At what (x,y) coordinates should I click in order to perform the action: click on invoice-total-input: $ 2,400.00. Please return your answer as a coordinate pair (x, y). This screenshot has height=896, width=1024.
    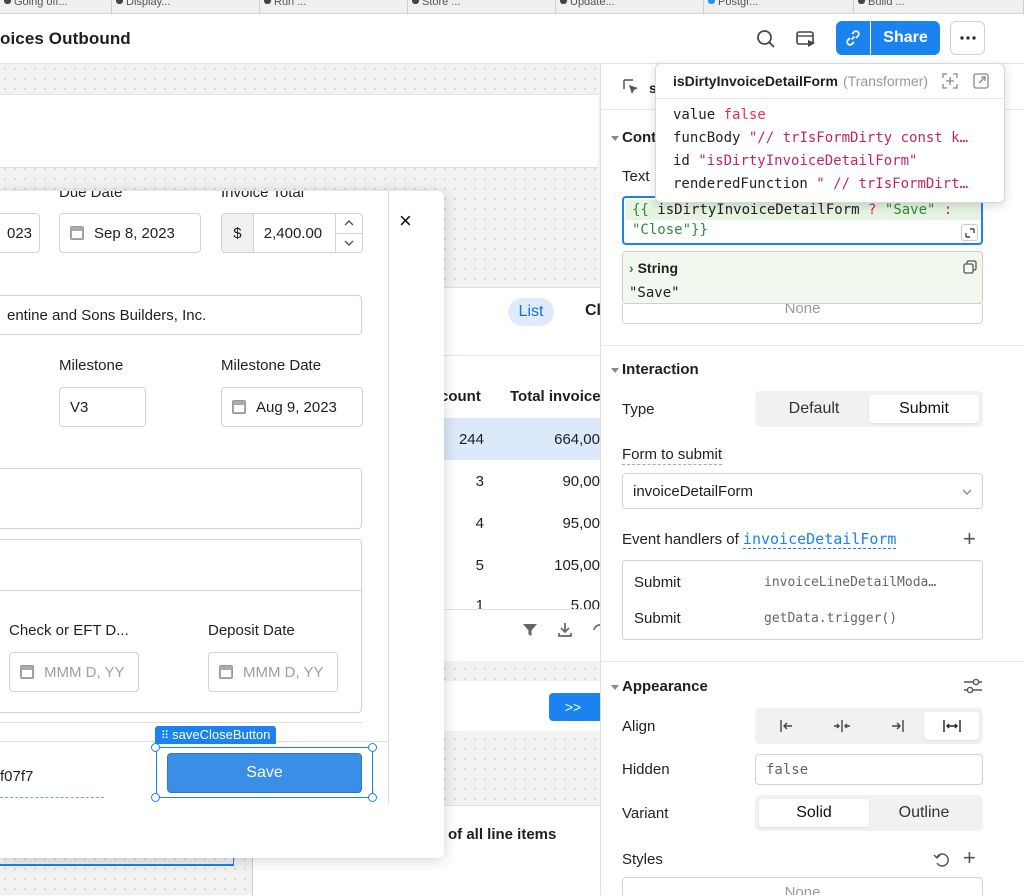
    Looking at the image, I should click on (292, 233).